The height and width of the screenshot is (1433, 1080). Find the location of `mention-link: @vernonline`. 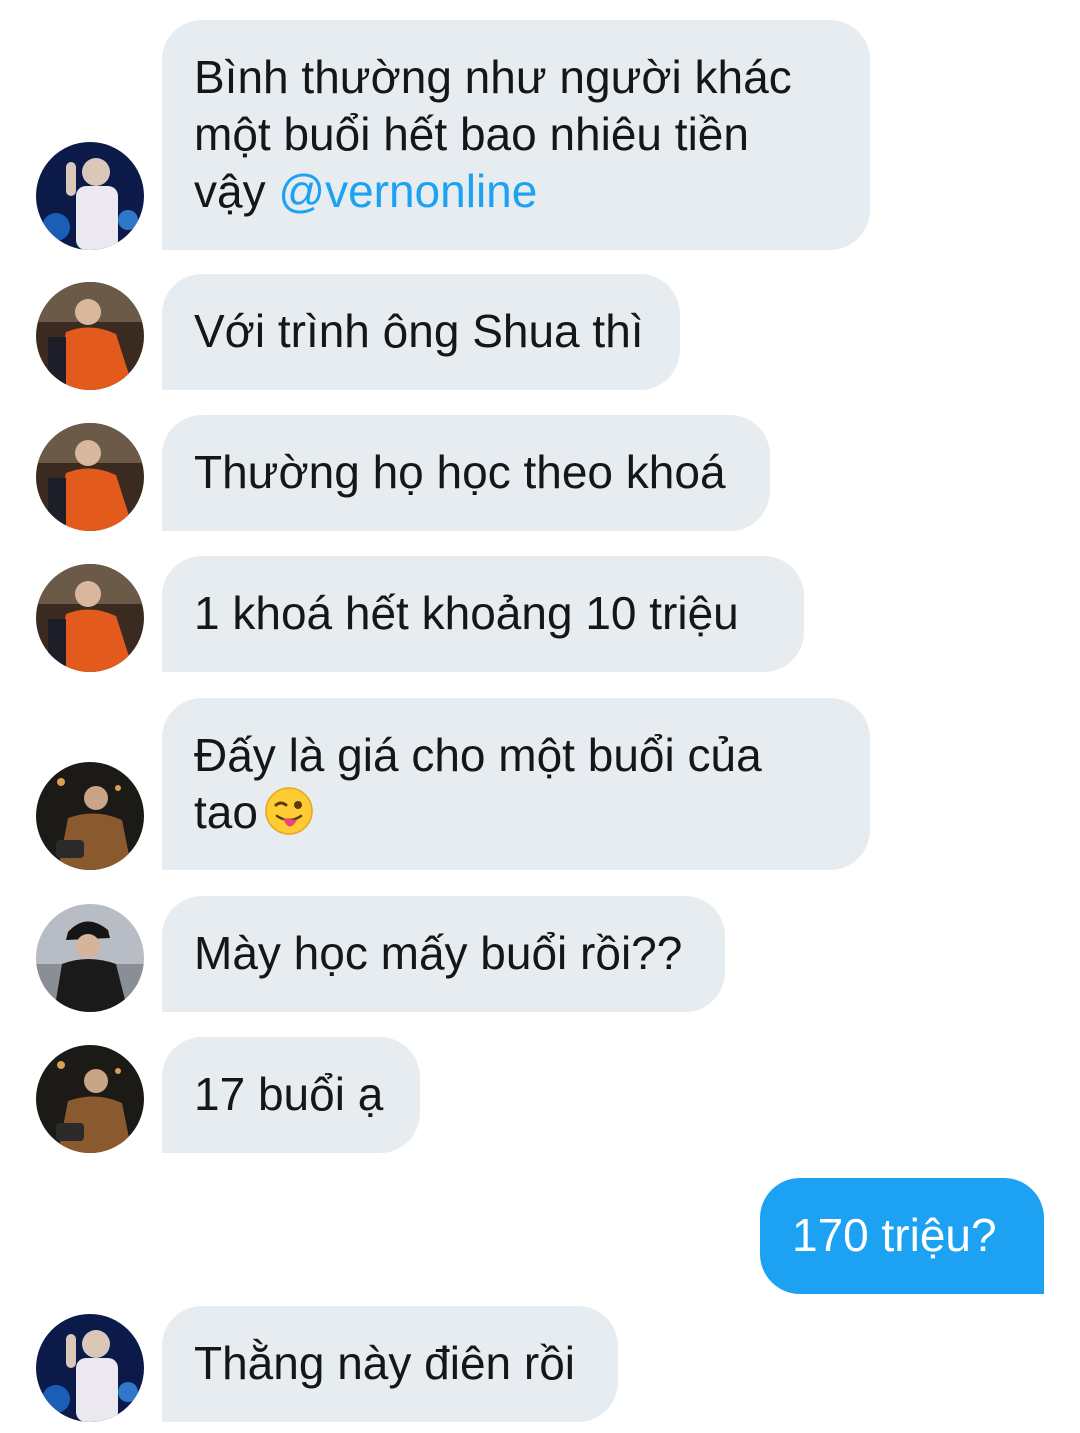

mention-link: @vernonline is located at coordinates (407, 191).